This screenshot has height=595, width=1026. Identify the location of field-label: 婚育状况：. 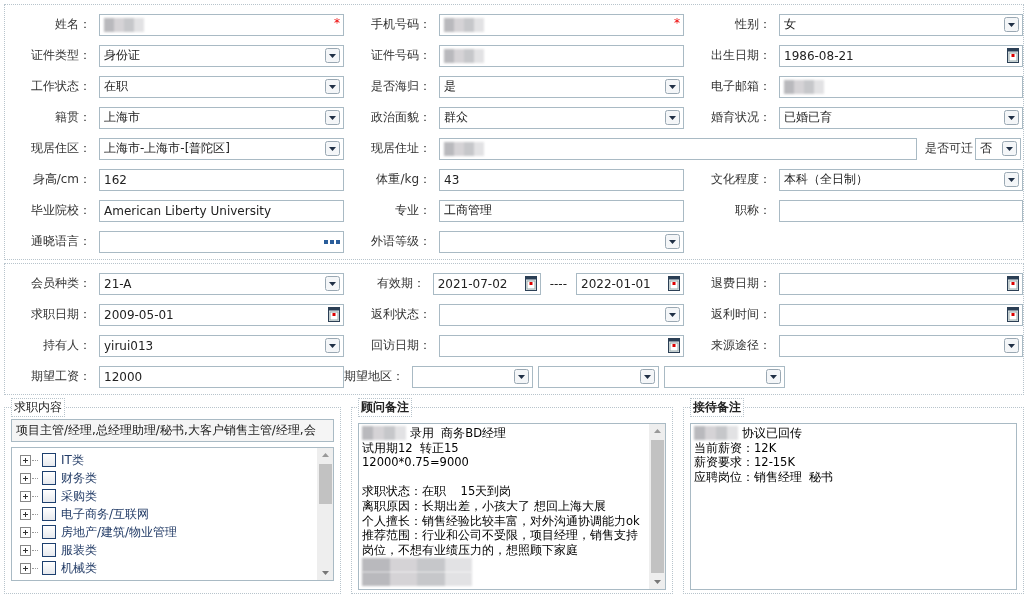
(740, 117).